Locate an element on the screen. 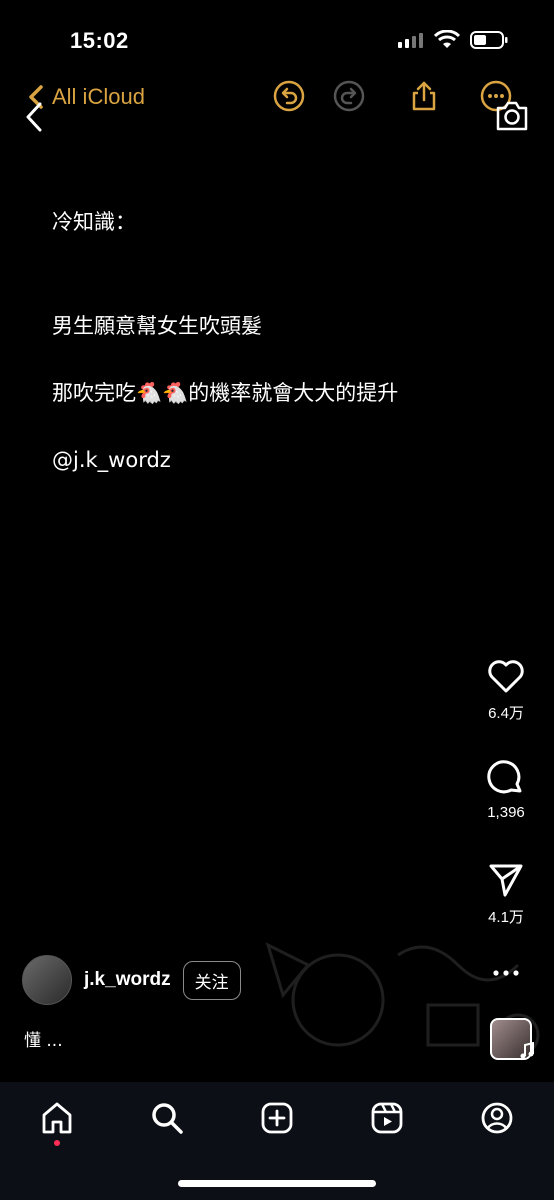 The height and width of the screenshot is (1200, 554). more-options-icon is located at coordinates (506, 973).